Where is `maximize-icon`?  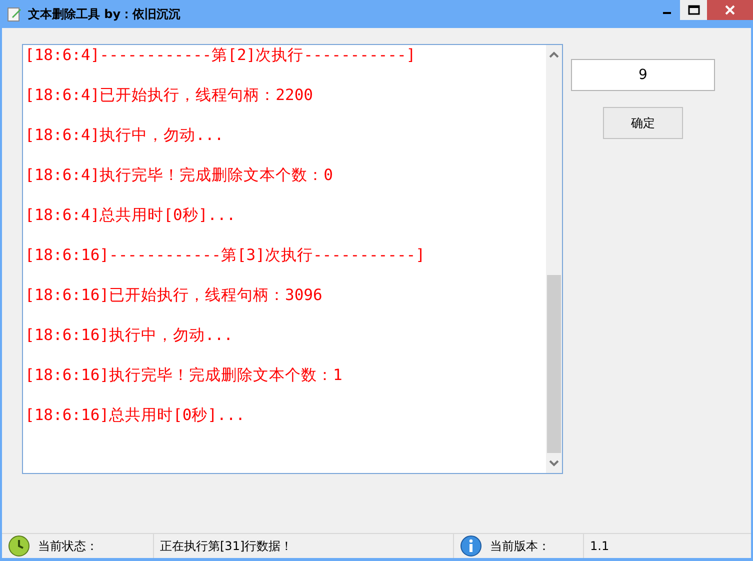
maximize-icon is located at coordinates (694, 10).